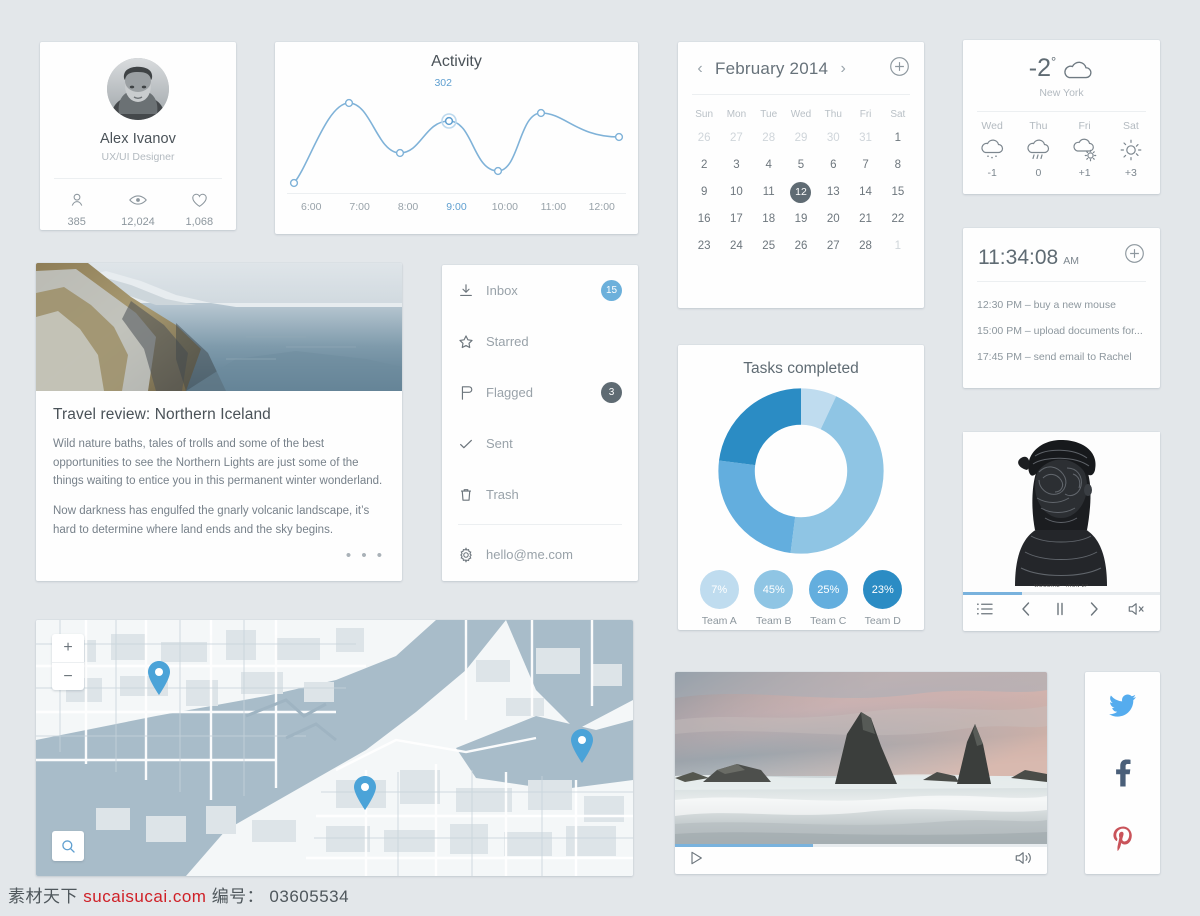 The height and width of the screenshot is (916, 1200). What do you see at coordinates (472, 495) in the screenshot?
I see `trash-icon` at bounding box center [472, 495].